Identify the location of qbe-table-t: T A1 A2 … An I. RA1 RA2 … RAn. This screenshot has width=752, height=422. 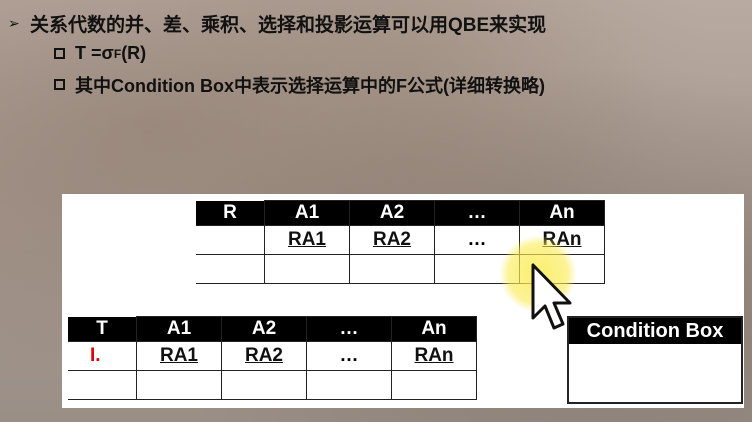
(272, 358).